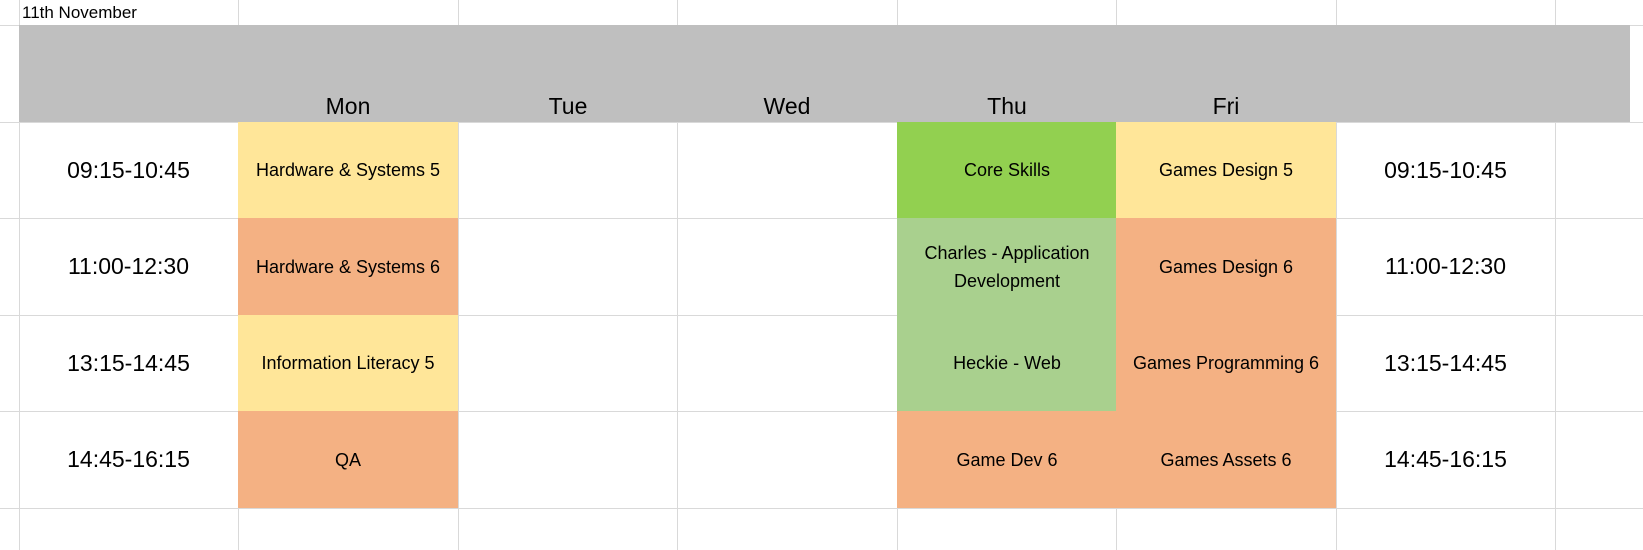 The height and width of the screenshot is (550, 1643). What do you see at coordinates (1226, 459) in the screenshot?
I see `fri-slot-4: Games Assets 6` at bounding box center [1226, 459].